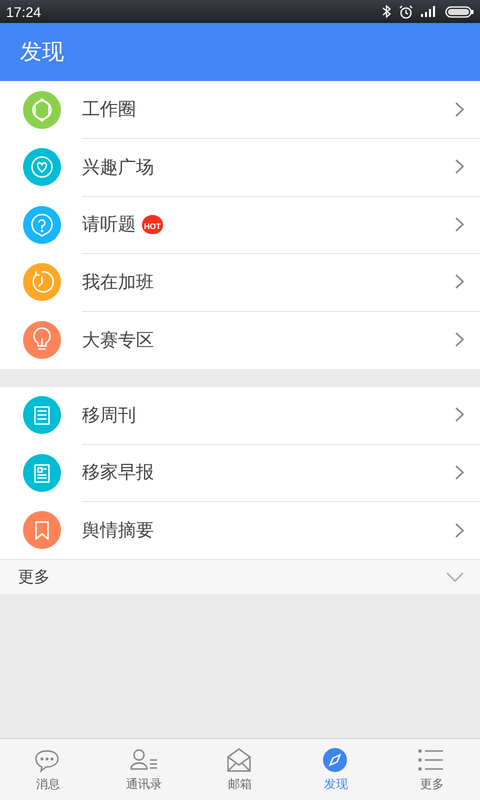  Describe the element at coordinates (429, 11) in the screenshot. I see `signal-icon` at that location.